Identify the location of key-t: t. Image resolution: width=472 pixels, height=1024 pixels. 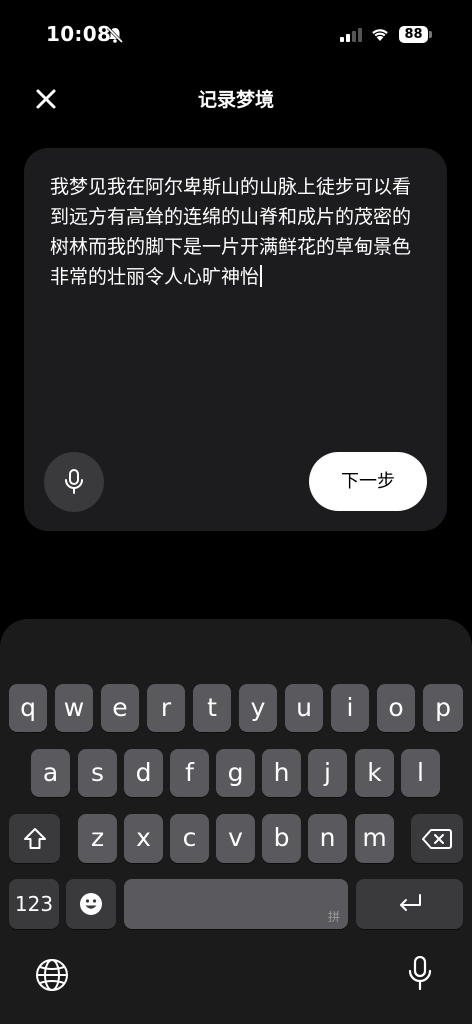
(212, 708).